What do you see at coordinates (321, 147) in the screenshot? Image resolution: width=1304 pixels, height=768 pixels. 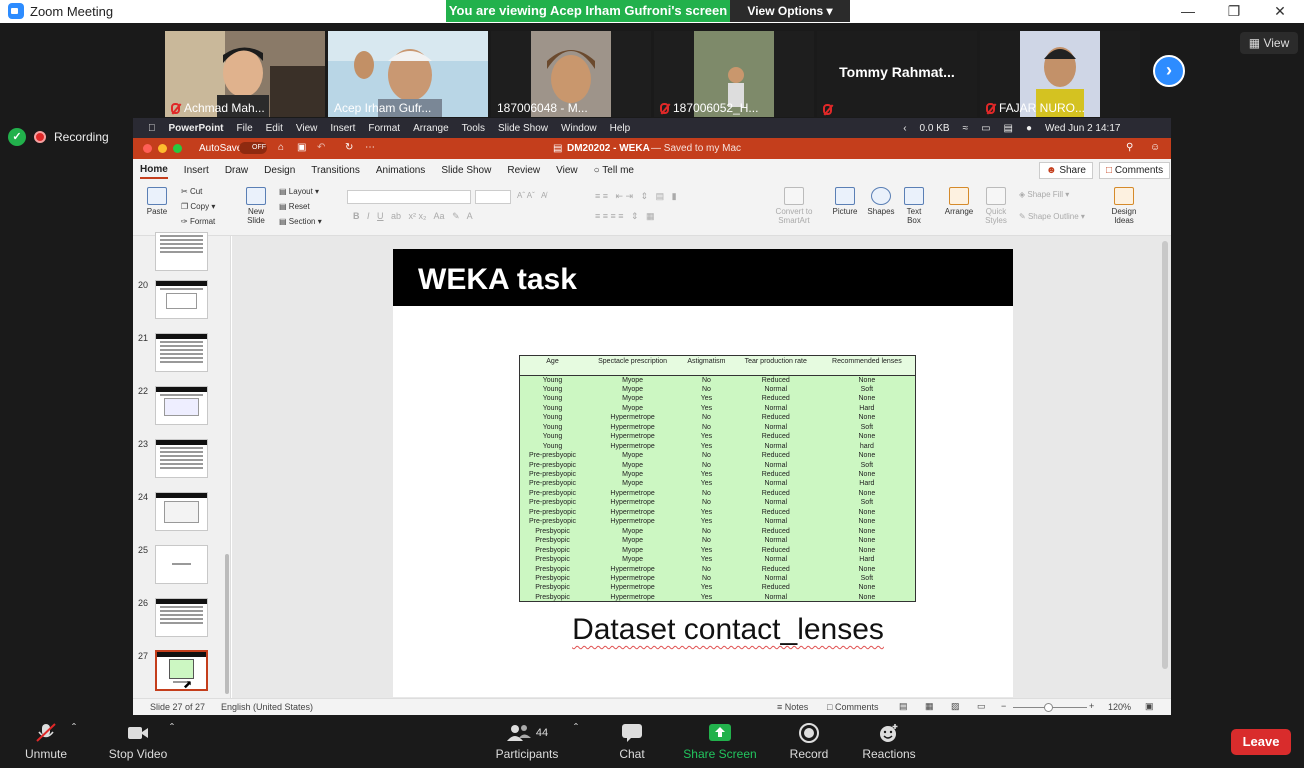 I see `undo-icon: ↶` at bounding box center [321, 147].